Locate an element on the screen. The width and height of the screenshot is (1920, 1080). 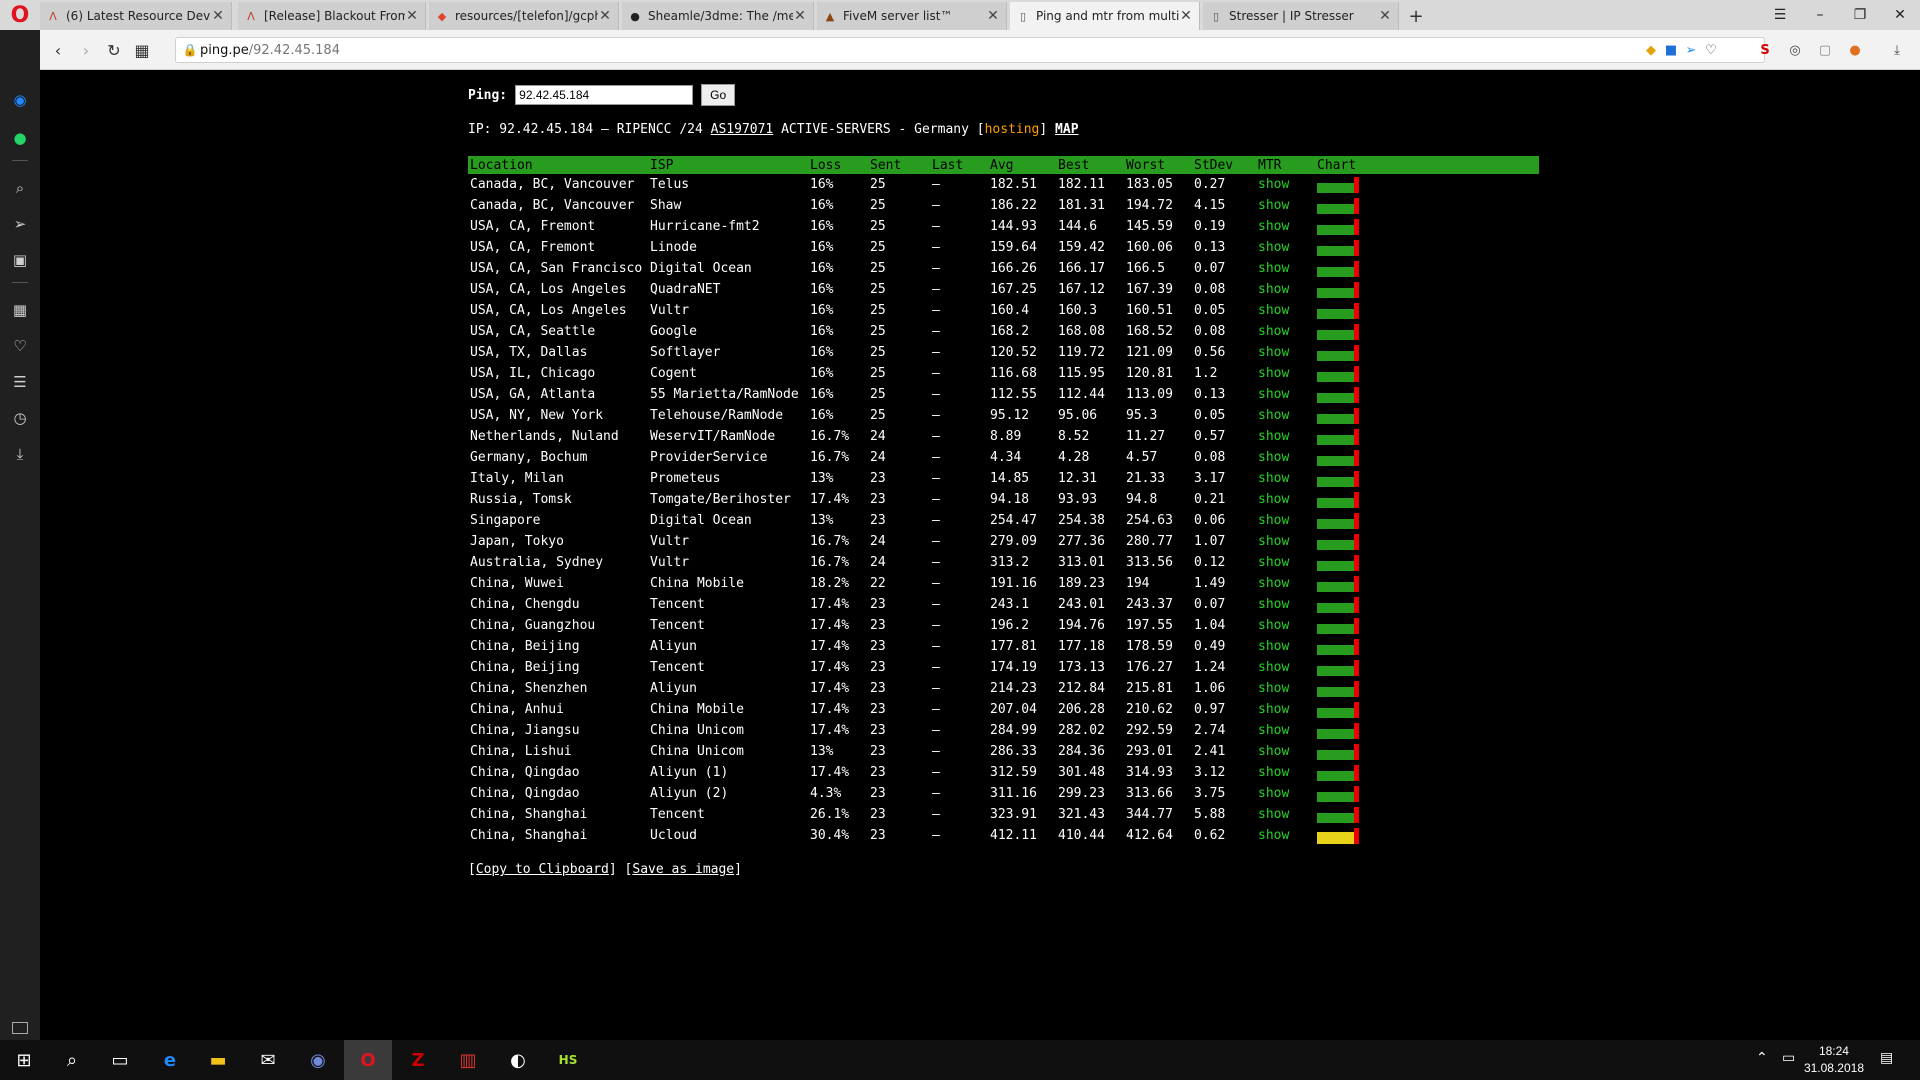
edge-icon: e is located at coordinates (170, 1060).